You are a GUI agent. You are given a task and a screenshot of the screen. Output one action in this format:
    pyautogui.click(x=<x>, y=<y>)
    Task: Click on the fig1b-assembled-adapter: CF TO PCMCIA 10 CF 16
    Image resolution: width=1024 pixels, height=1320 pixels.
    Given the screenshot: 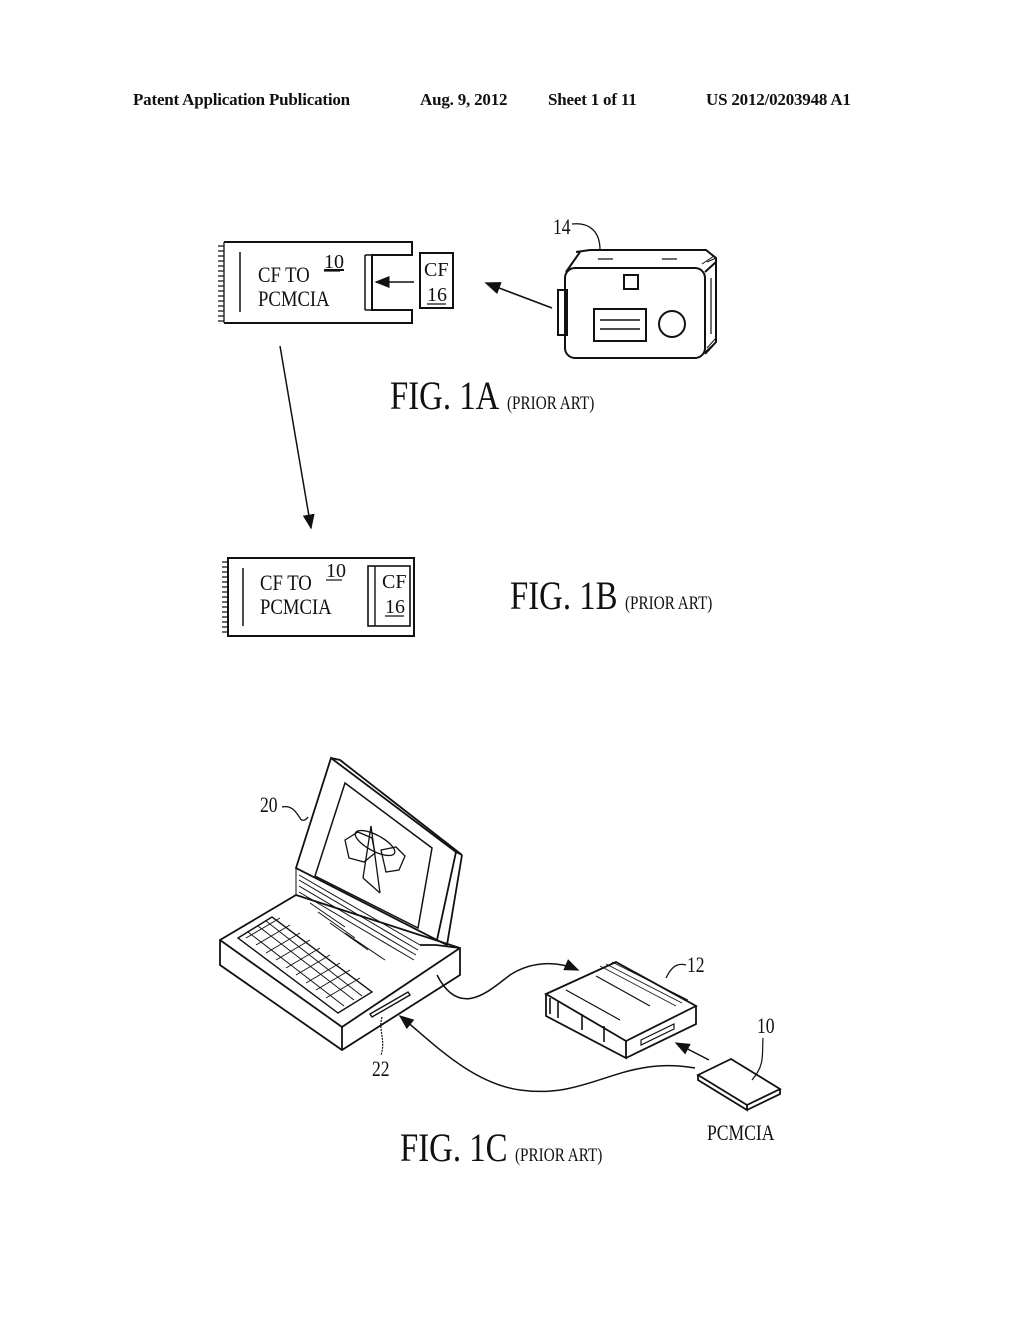 What is the action you would take?
    pyautogui.click(x=318, y=597)
    